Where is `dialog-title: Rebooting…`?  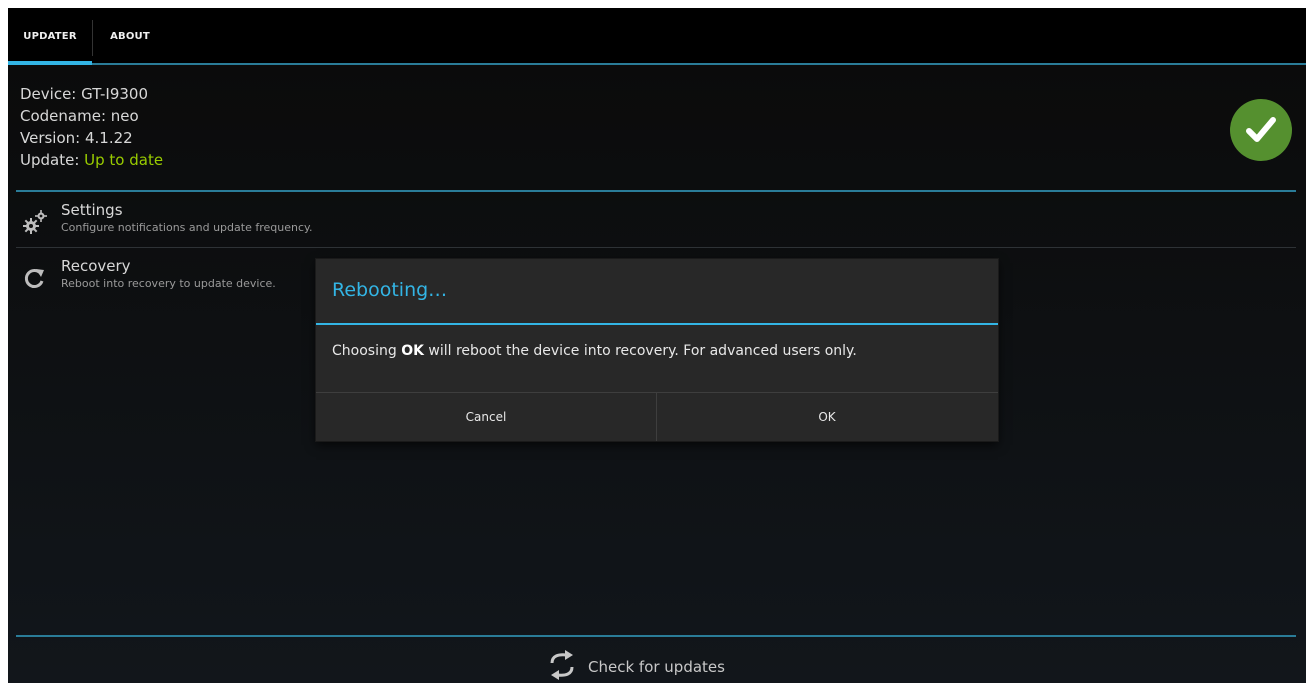 dialog-title: Rebooting… is located at coordinates (390, 290).